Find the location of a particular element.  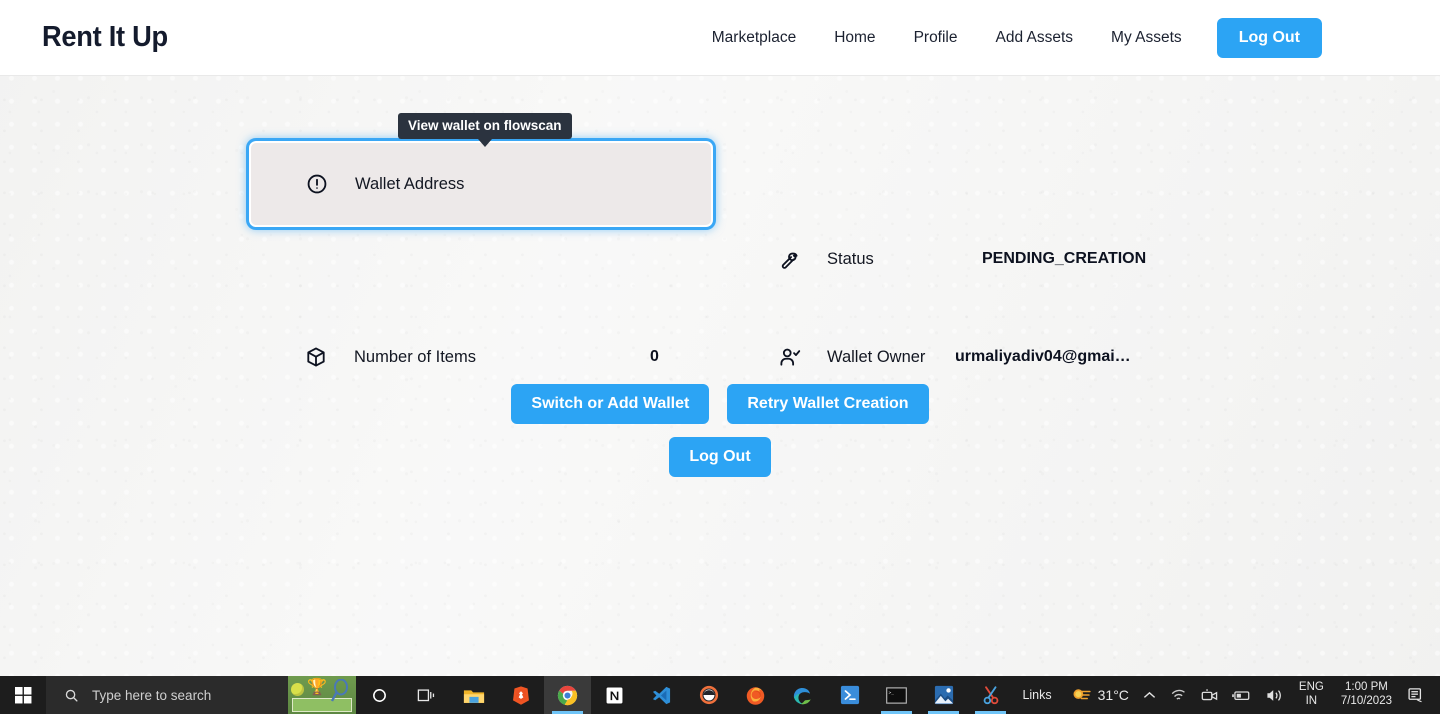

switch-or-add-wallet-button: Switch or Add Wallet is located at coordinates (610, 404).